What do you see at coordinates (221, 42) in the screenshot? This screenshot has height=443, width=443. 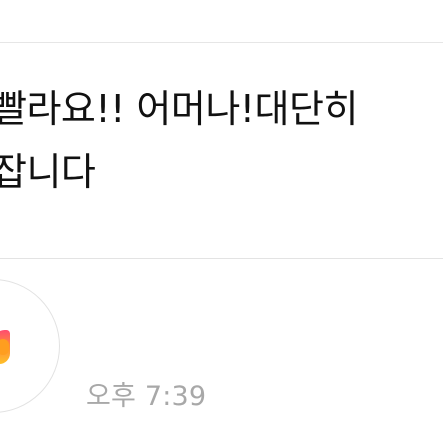 I see `top-divider` at bounding box center [221, 42].